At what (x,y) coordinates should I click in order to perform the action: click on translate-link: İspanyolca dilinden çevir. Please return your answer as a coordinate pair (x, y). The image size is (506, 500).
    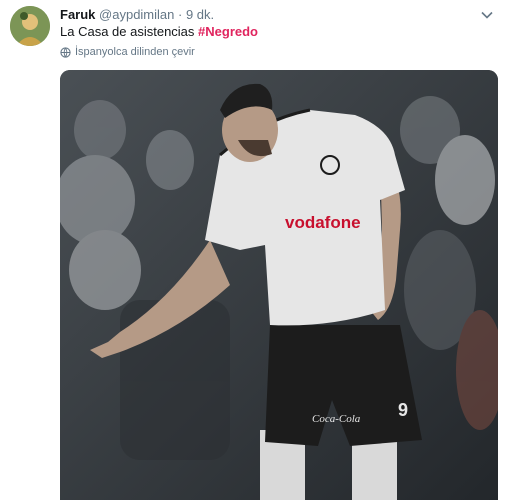
    Looking at the image, I should click on (127, 52).